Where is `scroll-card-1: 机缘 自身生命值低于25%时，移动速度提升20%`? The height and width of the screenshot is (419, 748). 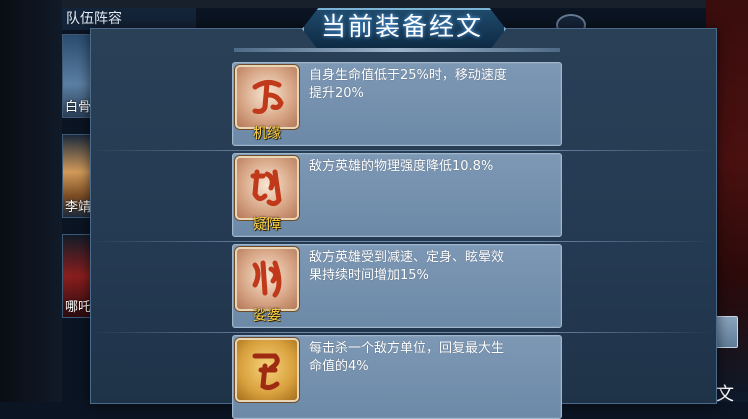
scroll-card-1: 机缘 自身生命值低于25%时，移动速度提升20% is located at coordinates (397, 104).